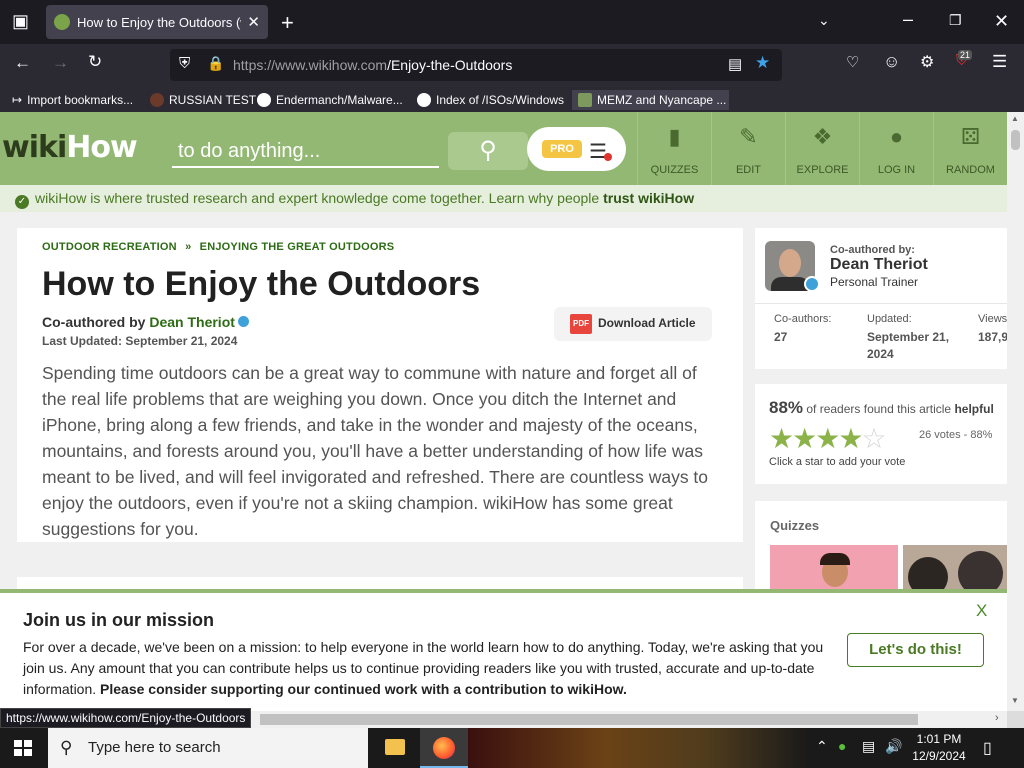 This screenshot has width=1024, height=768. What do you see at coordinates (598, 152) in the screenshot?
I see `hamburger-icon: ☰` at bounding box center [598, 152].